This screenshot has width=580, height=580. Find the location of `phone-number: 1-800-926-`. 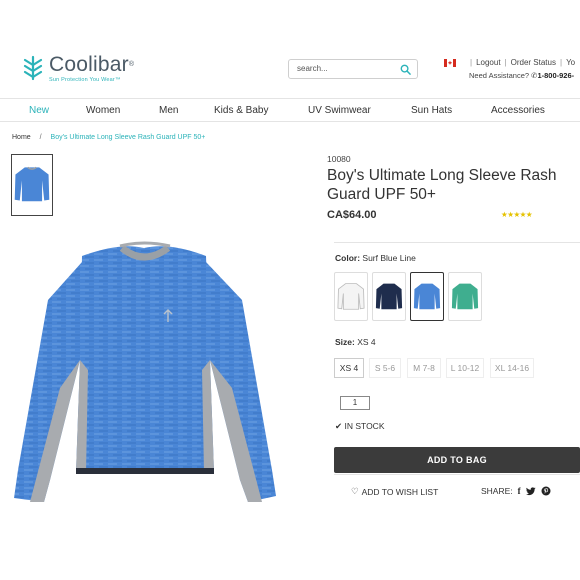

phone-number: 1-800-926- is located at coordinates (555, 75).